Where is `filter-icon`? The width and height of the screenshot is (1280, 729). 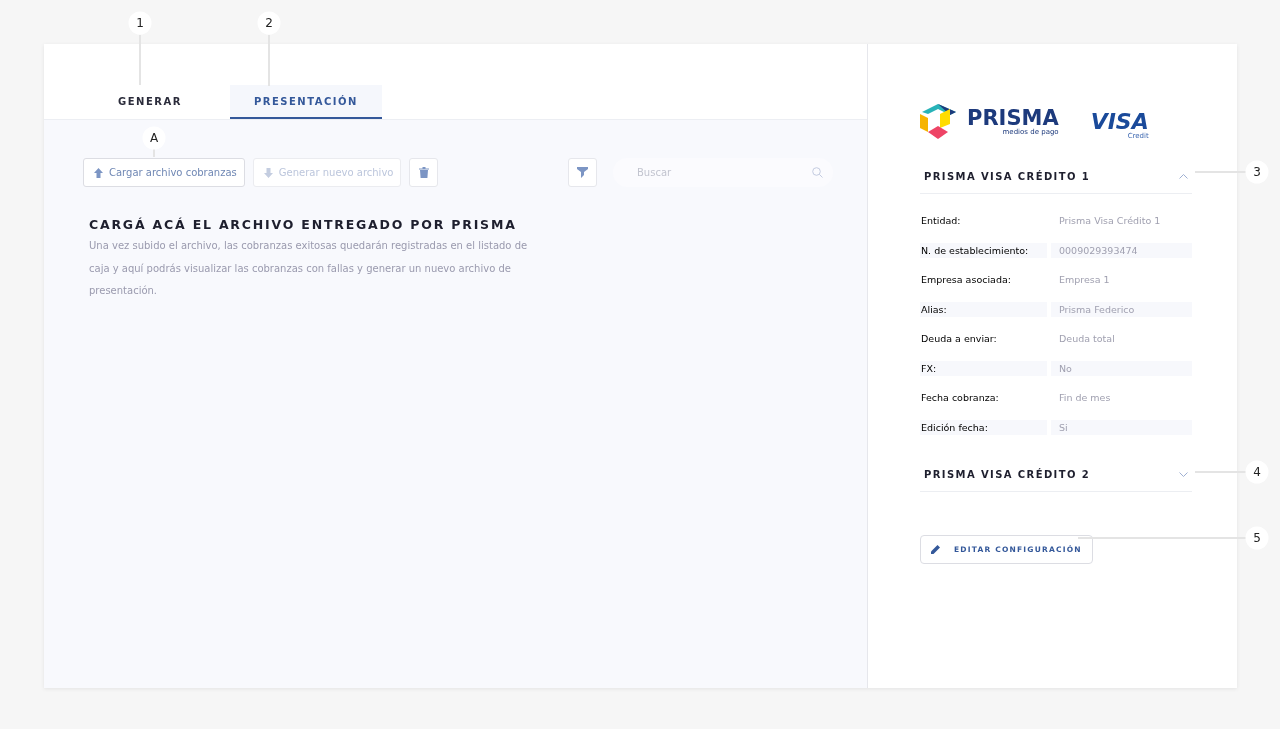 filter-icon is located at coordinates (582, 172).